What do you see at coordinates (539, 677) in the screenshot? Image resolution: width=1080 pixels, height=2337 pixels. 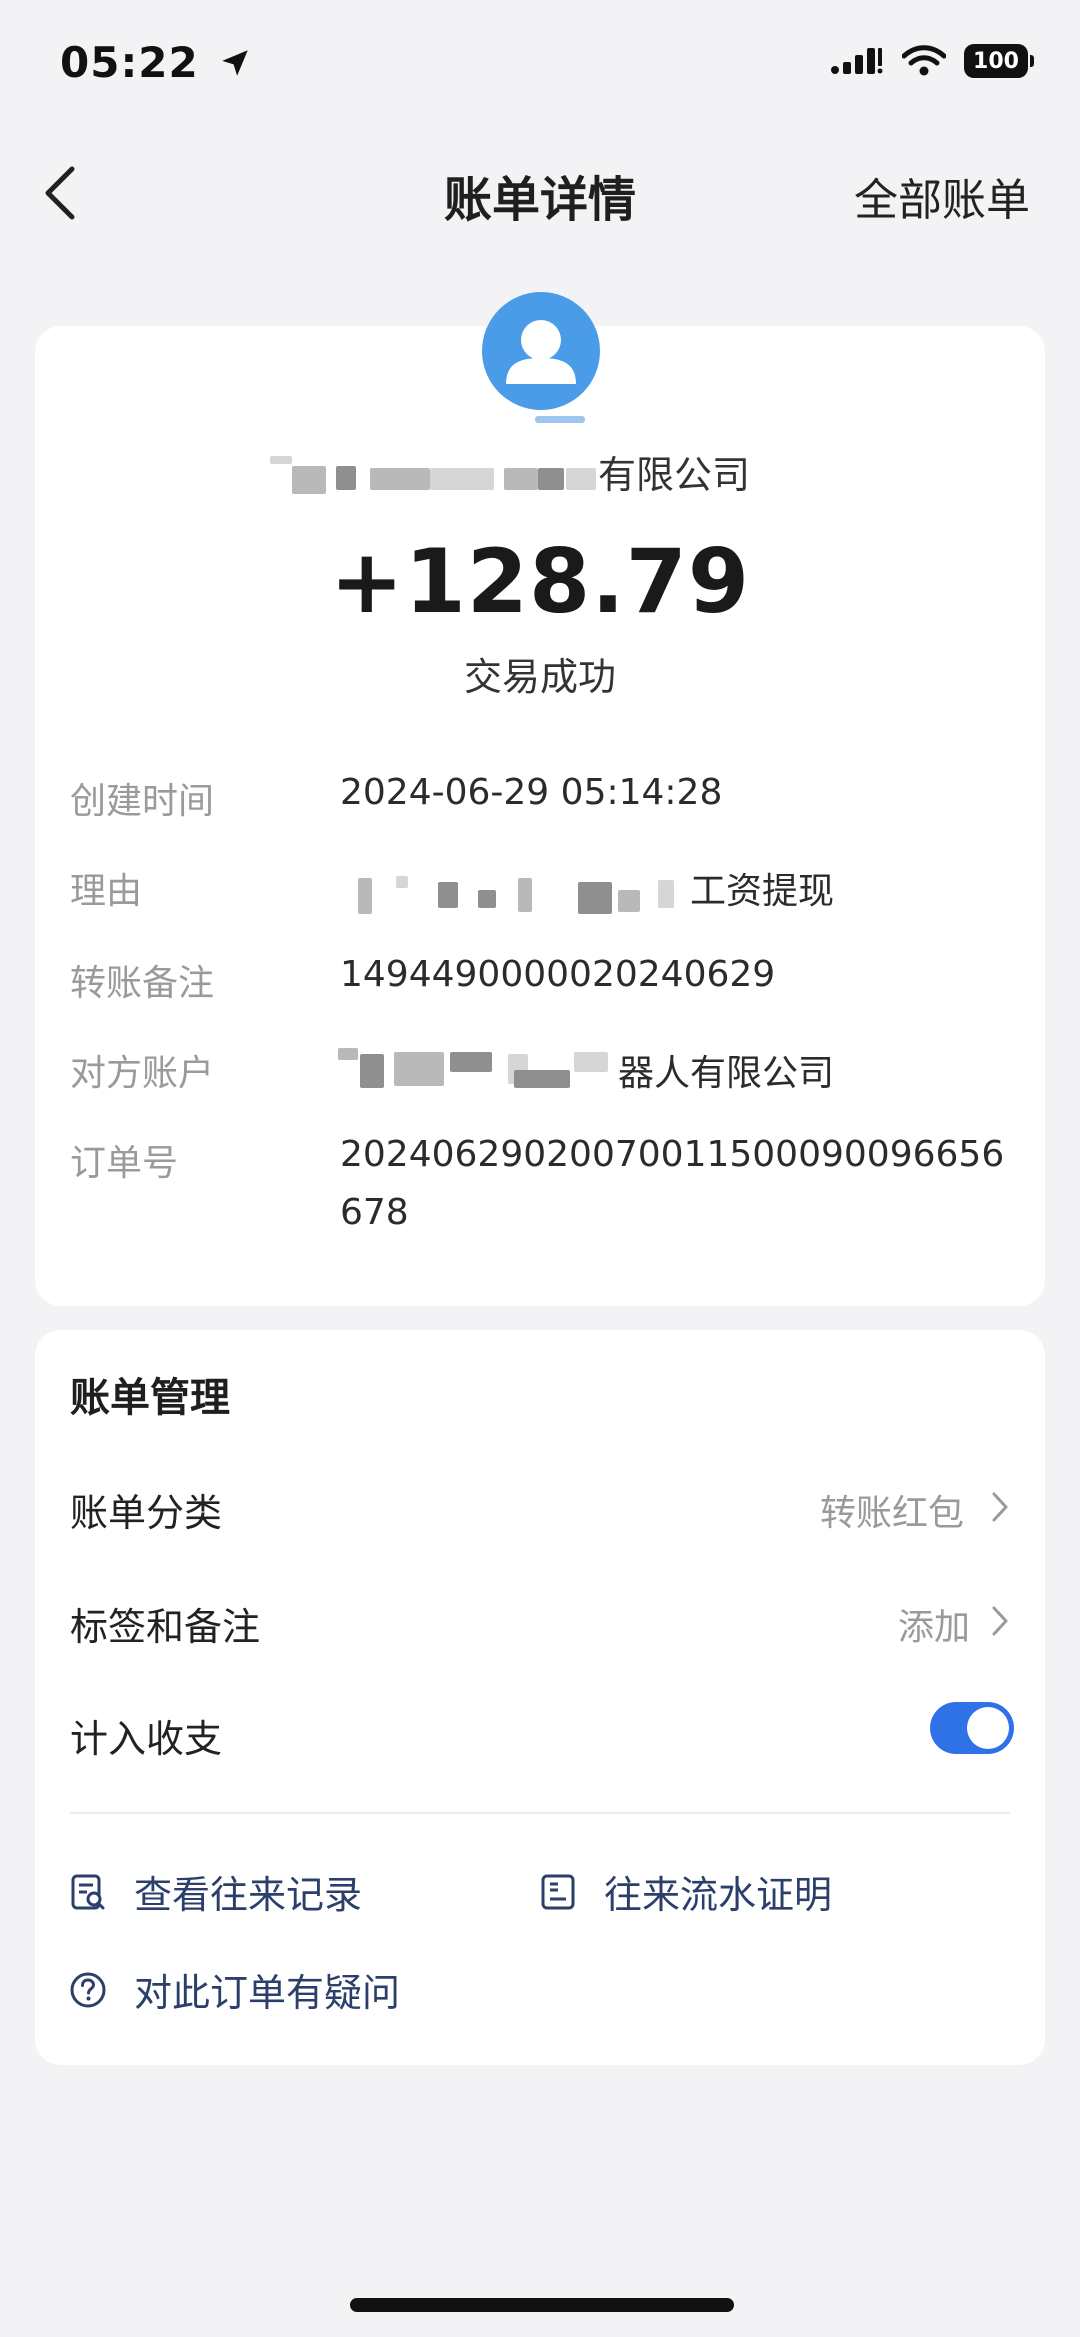 I see `transaction-status: 交易成功` at bounding box center [539, 677].